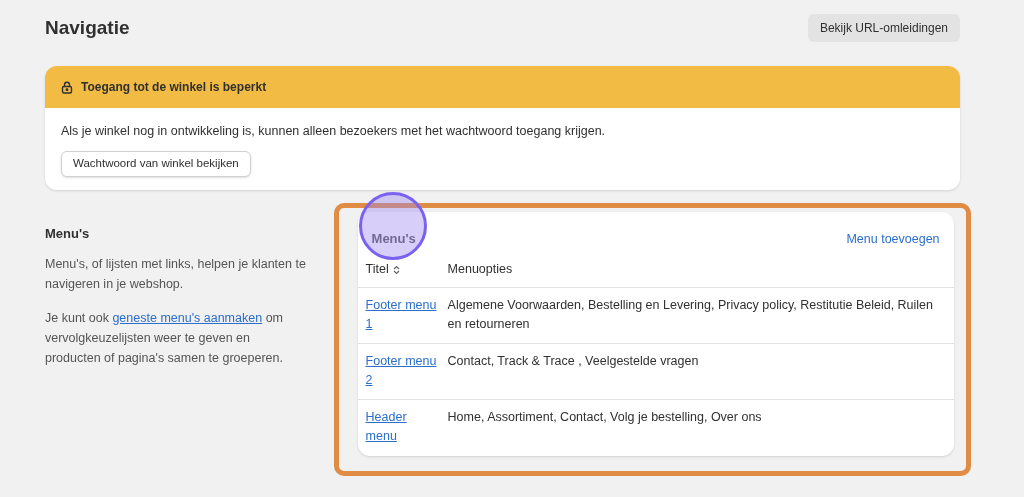 The image size is (1024, 497). I want to click on banner-title: Toegang tot de winkel is beperkt, so click(174, 87).